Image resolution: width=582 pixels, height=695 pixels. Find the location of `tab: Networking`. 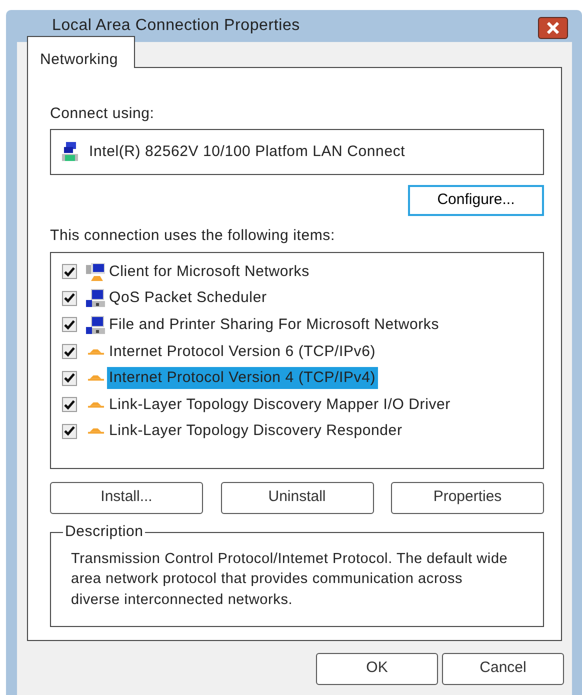

tab: Networking is located at coordinates (81, 52).